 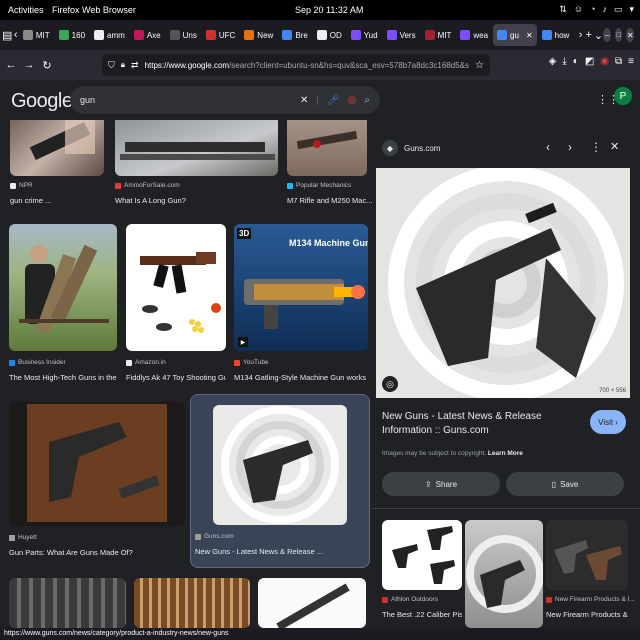 What do you see at coordinates (109, 35) in the screenshot?
I see `tab-2: amm` at bounding box center [109, 35].